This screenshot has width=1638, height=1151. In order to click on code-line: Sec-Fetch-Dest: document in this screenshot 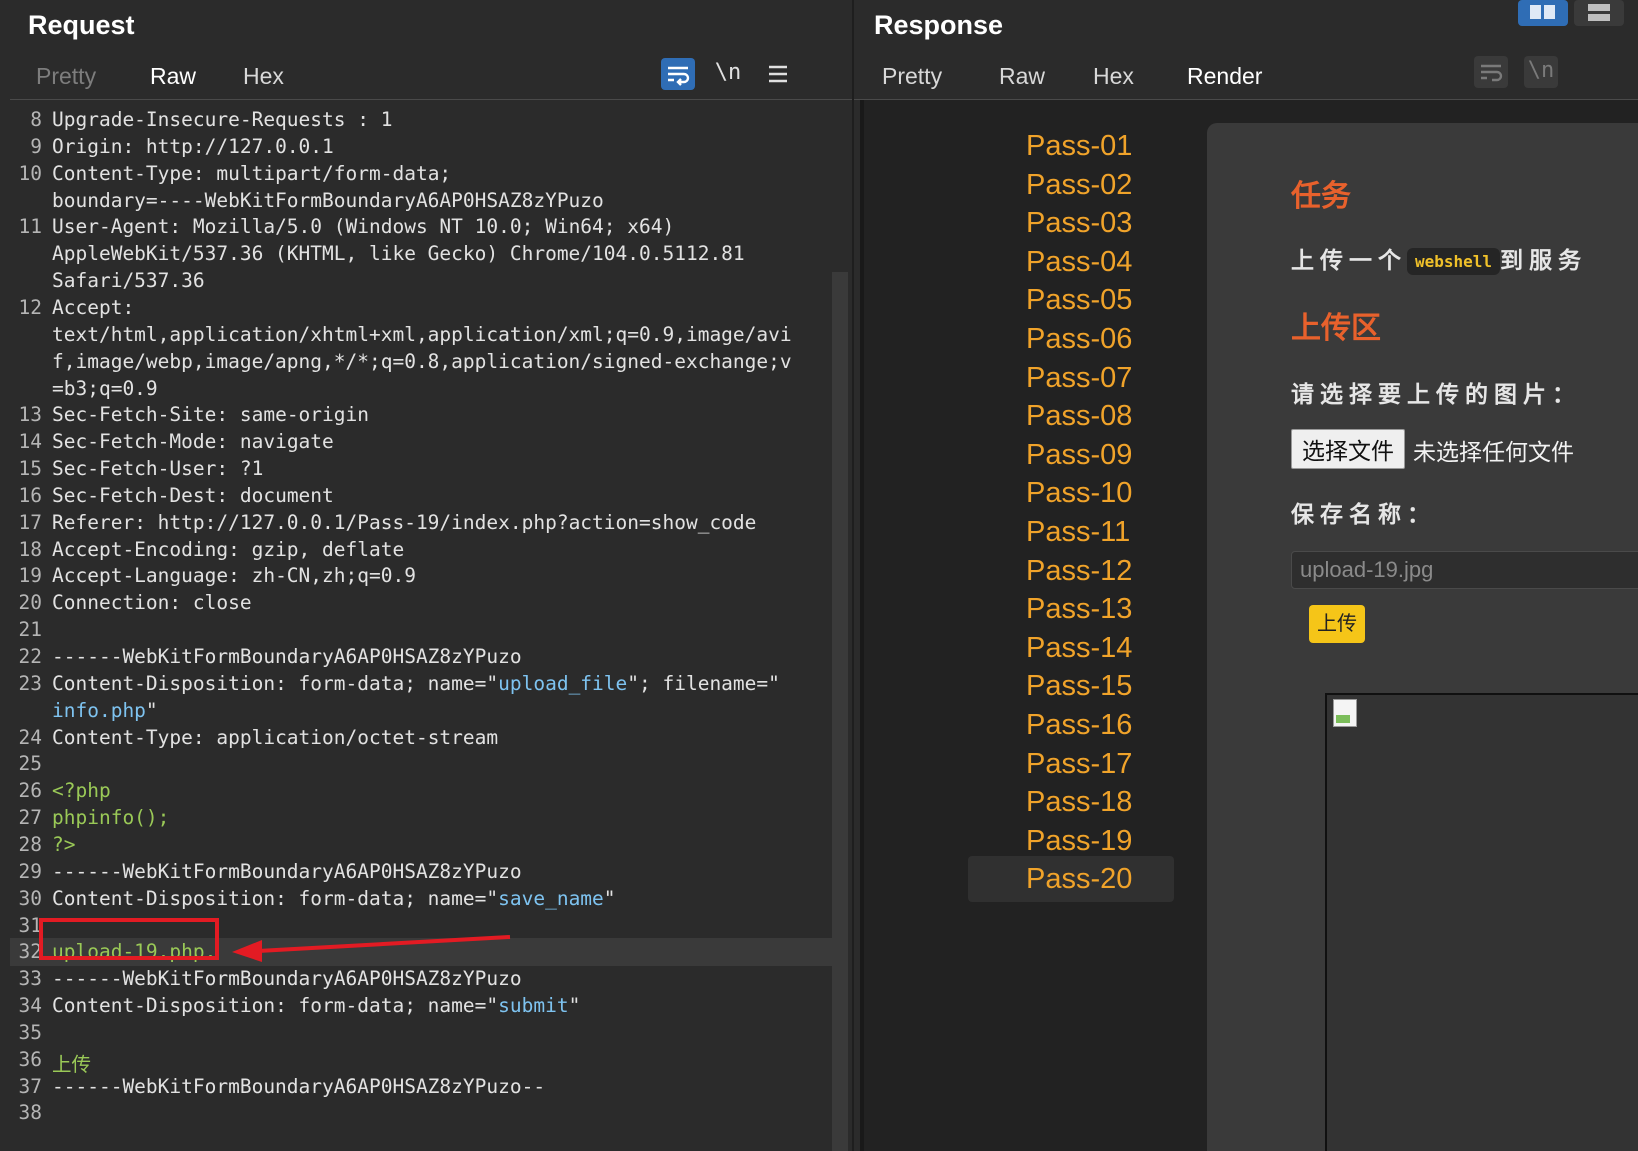, I will do `click(193, 495)`.